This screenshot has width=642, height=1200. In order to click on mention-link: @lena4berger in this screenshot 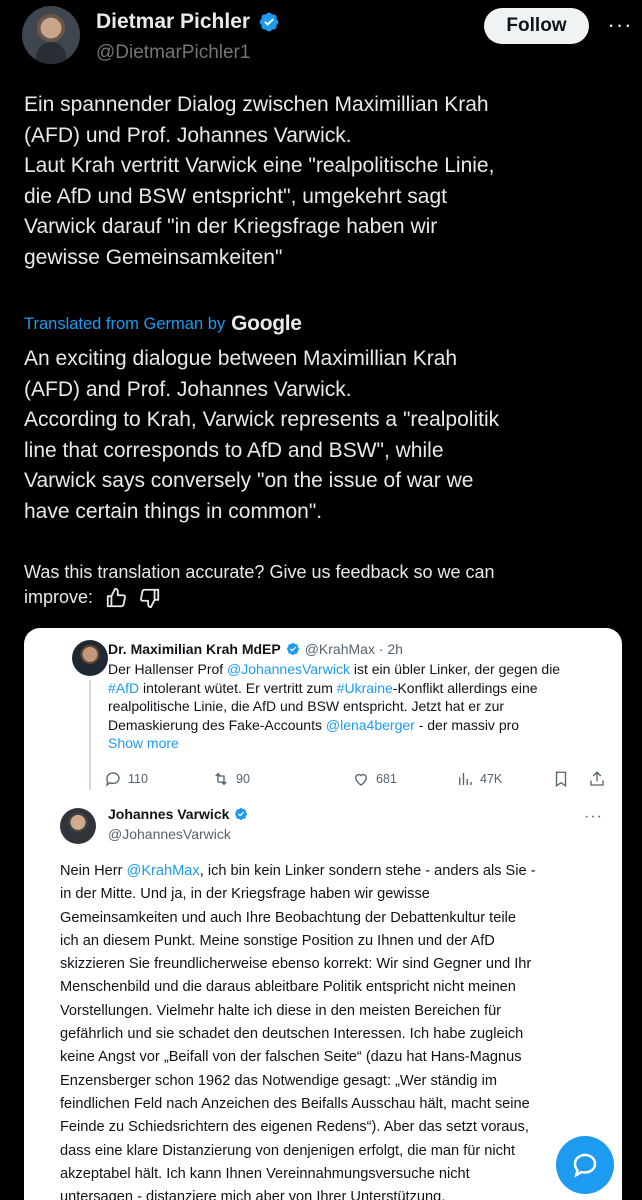, I will do `click(370, 724)`.